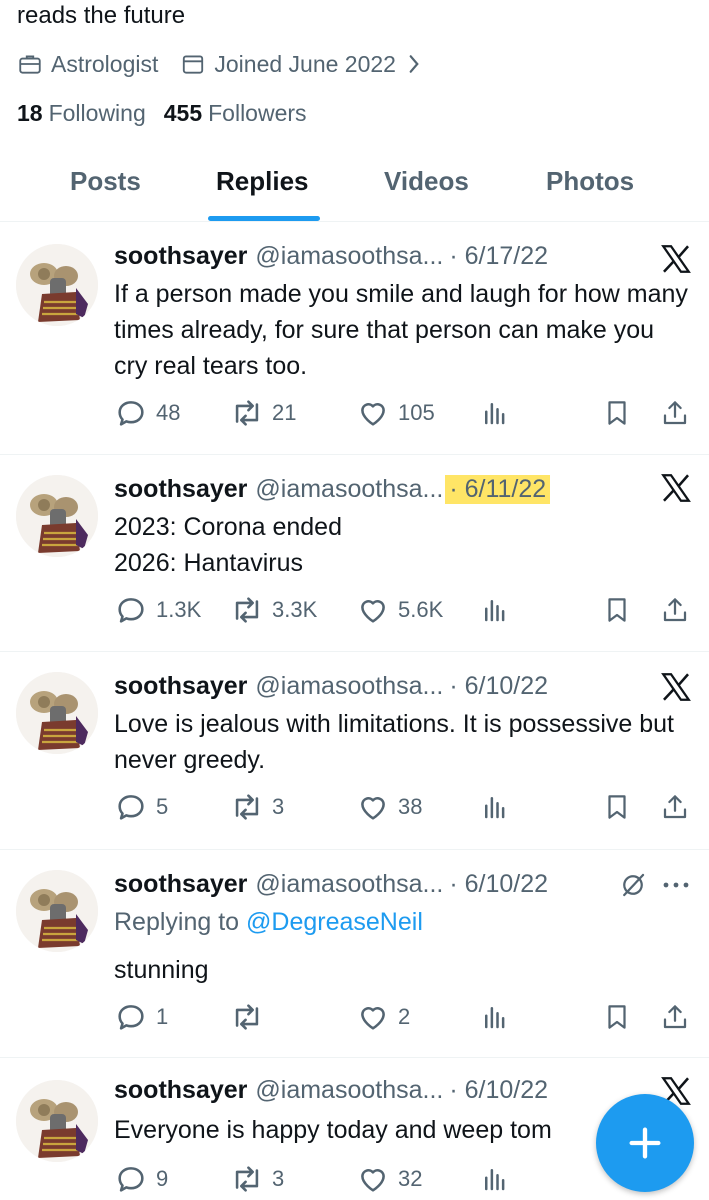 The height and width of the screenshot is (1200, 709). Describe the element at coordinates (389, 1179) in the screenshot. I see `like-button: 32` at that location.